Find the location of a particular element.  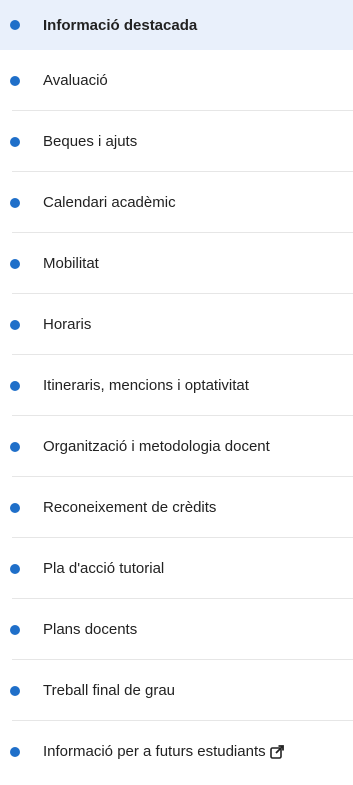

nav-item-label: Avaluació is located at coordinates (75, 80).